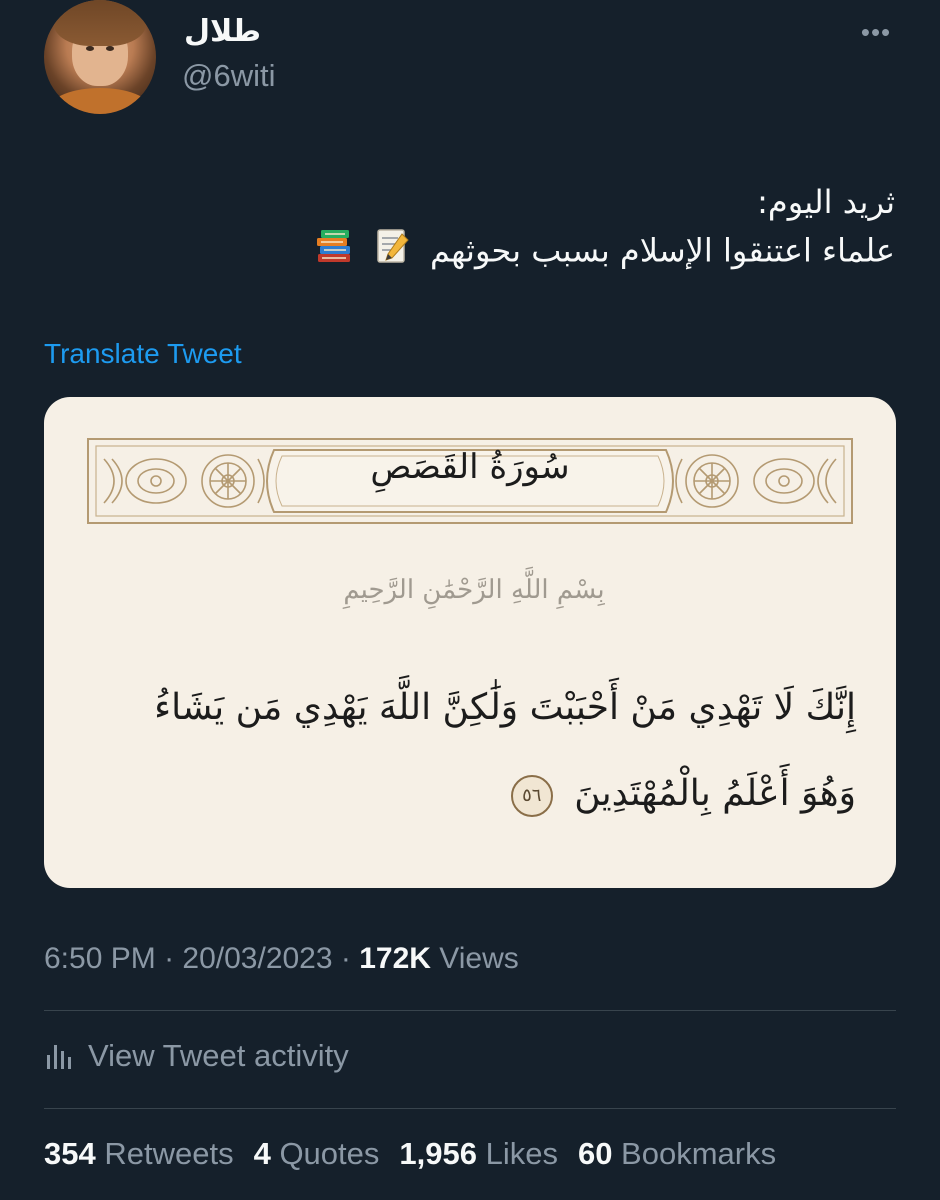 The height and width of the screenshot is (1200, 940). I want to click on books-icon, so click(334, 252).